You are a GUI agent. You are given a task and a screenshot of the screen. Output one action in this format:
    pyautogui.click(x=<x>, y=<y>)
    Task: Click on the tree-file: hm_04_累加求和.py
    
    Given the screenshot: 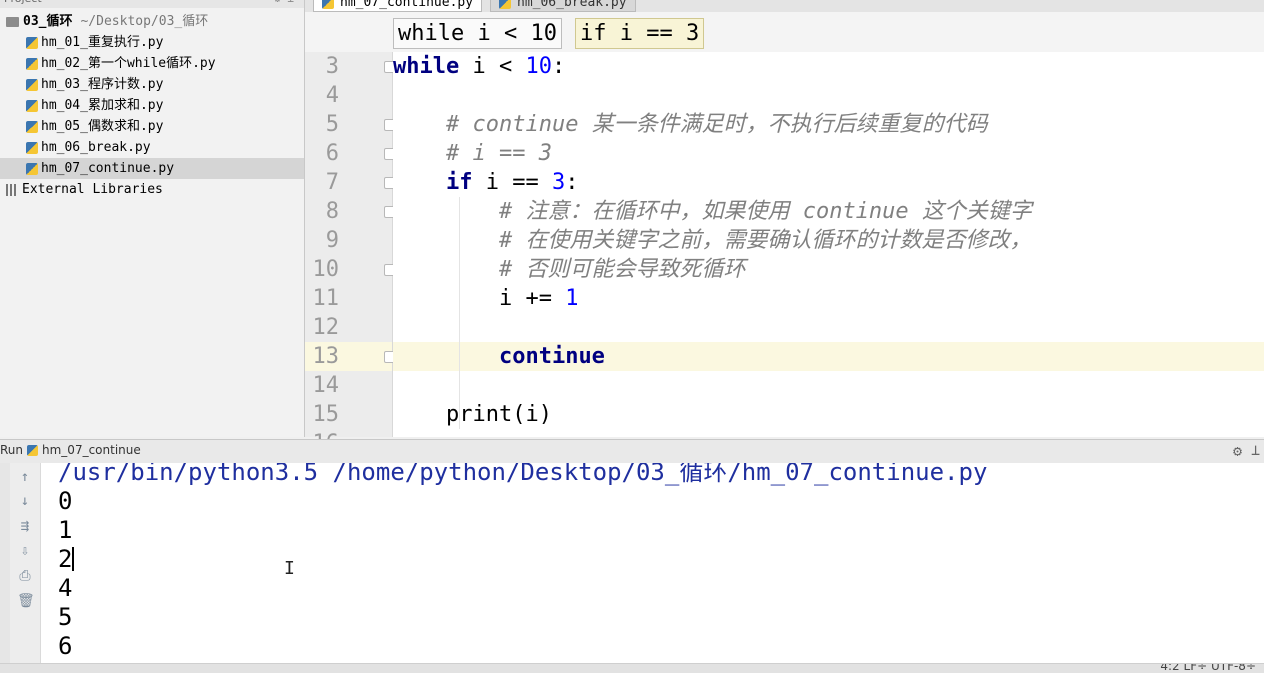 What is the action you would take?
    pyautogui.click(x=152, y=105)
    